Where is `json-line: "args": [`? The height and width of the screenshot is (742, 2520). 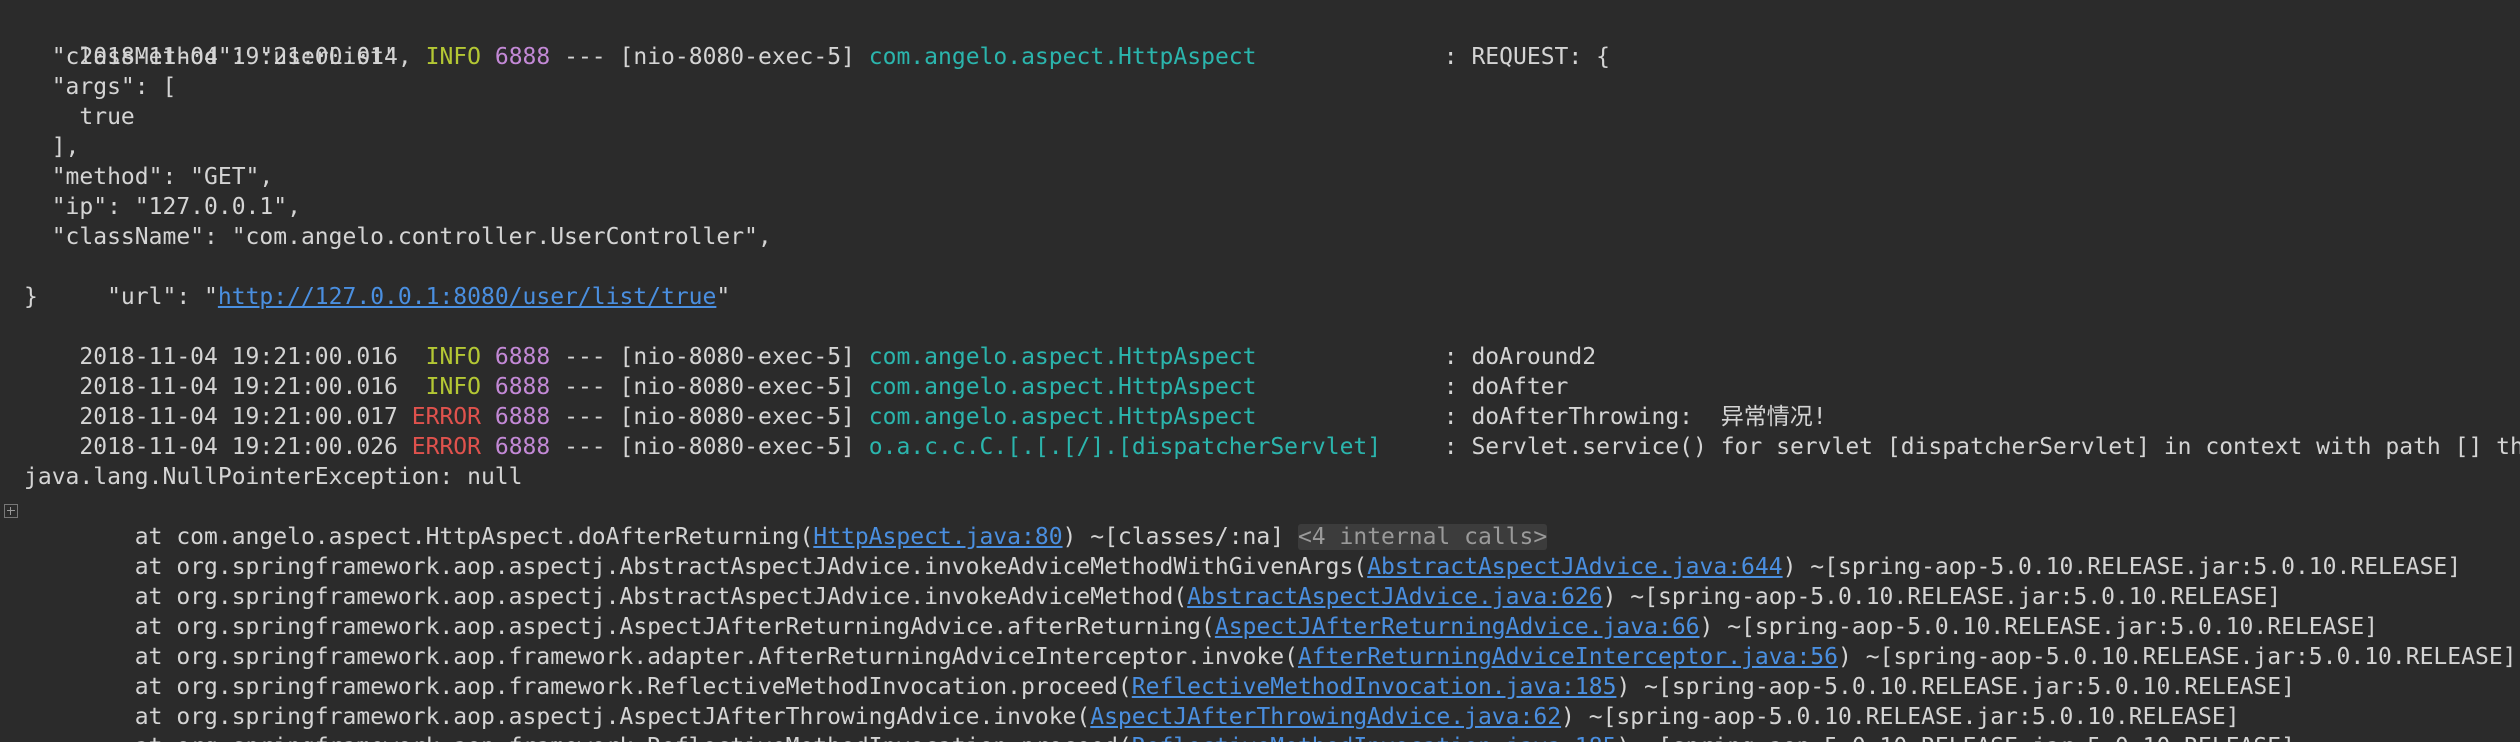 json-line: "args": [ is located at coordinates (100, 87).